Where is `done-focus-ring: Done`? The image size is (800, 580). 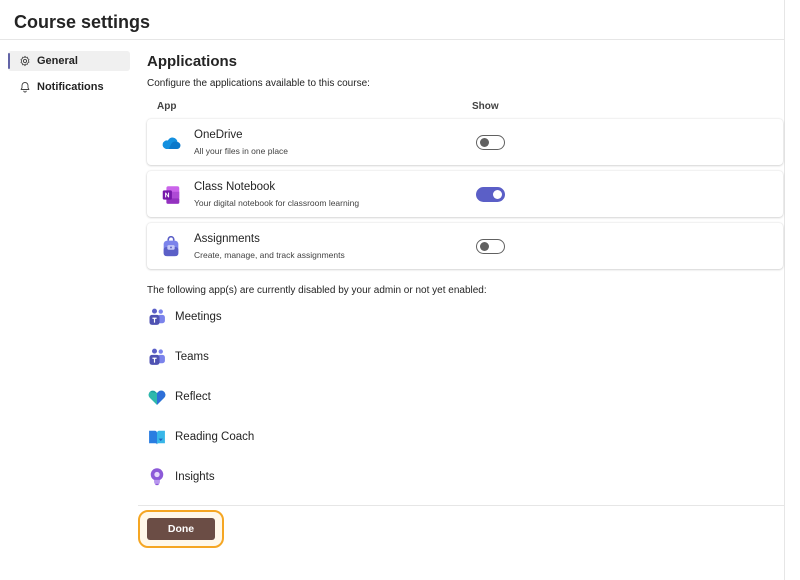
done-focus-ring: Done is located at coordinates (181, 529).